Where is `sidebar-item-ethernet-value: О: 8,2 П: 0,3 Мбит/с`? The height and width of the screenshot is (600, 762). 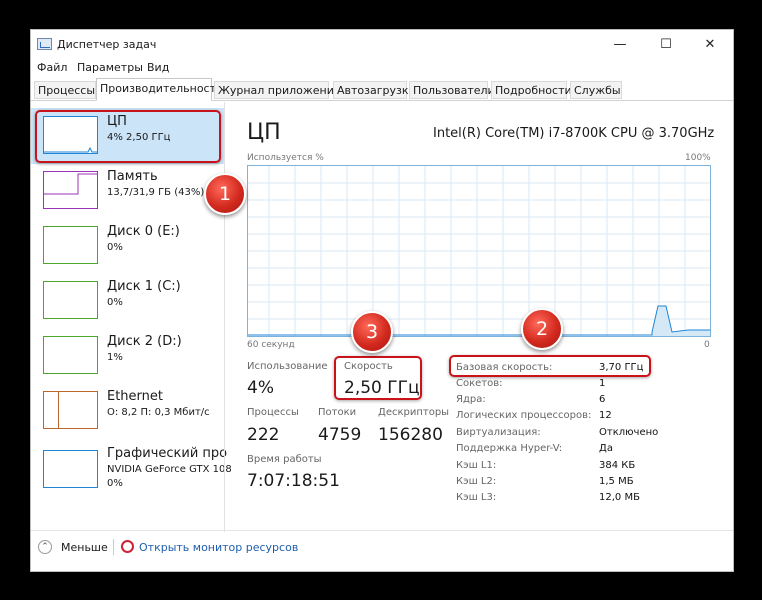
sidebar-item-ethernet-value: О: 8,2 П: 0,3 Мбит/с is located at coordinates (158, 412).